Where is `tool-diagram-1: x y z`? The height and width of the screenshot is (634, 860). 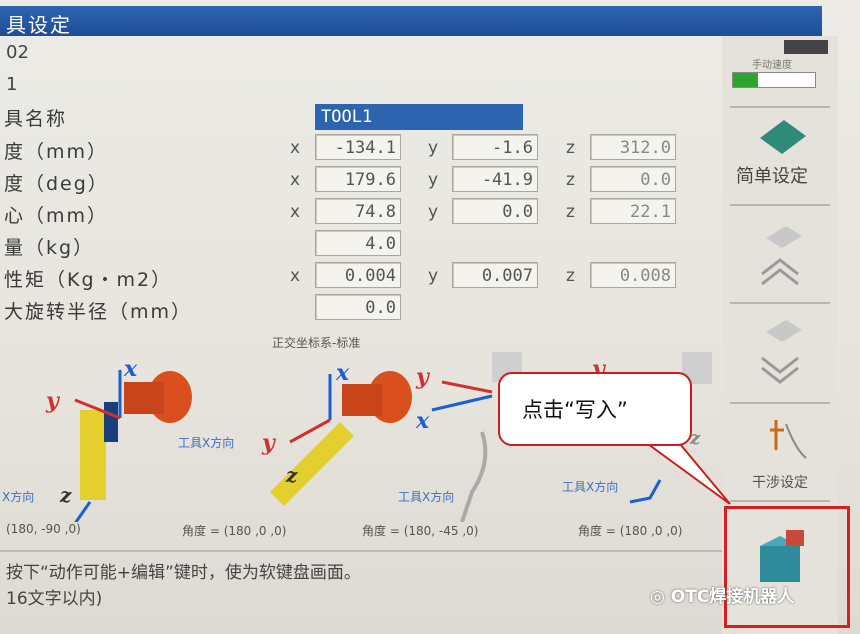 tool-diagram-1: x y z is located at coordinates (118, 439).